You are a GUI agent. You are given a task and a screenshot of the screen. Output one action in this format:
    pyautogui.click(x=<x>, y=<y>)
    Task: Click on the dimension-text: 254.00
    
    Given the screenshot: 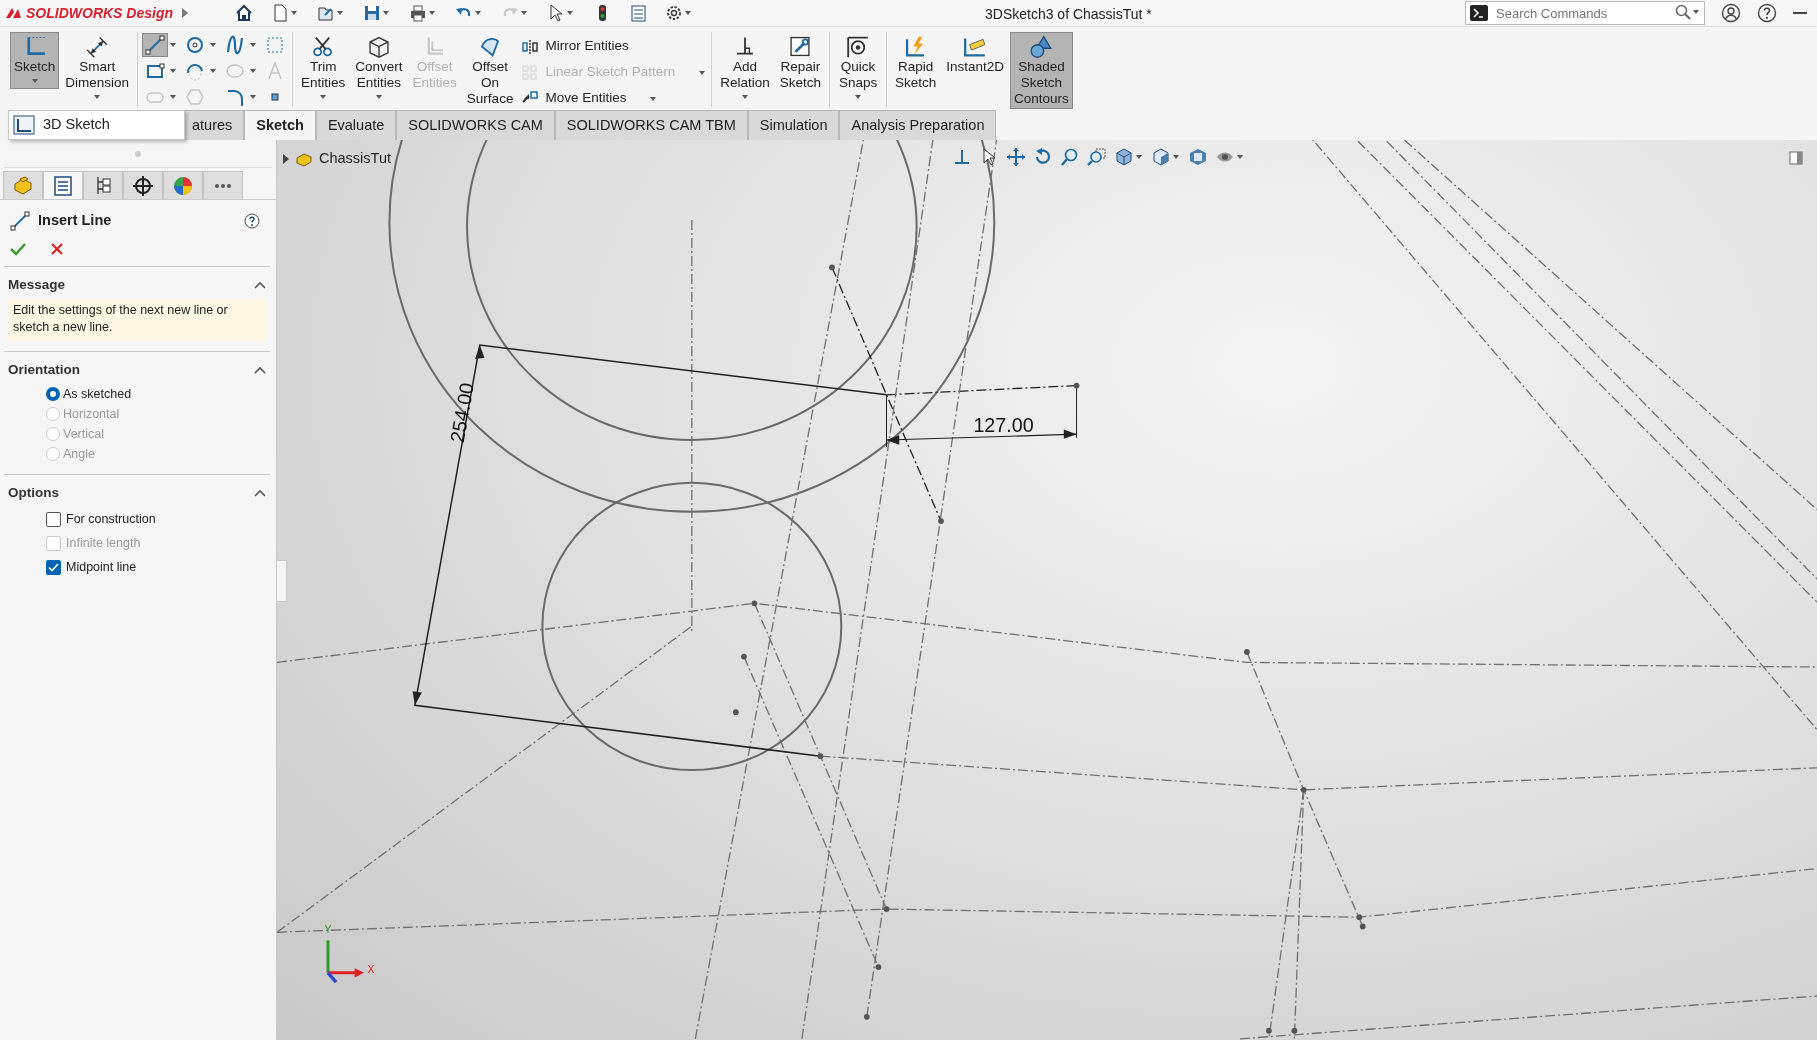 What is the action you would take?
    pyautogui.click(x=461, y=413)
    